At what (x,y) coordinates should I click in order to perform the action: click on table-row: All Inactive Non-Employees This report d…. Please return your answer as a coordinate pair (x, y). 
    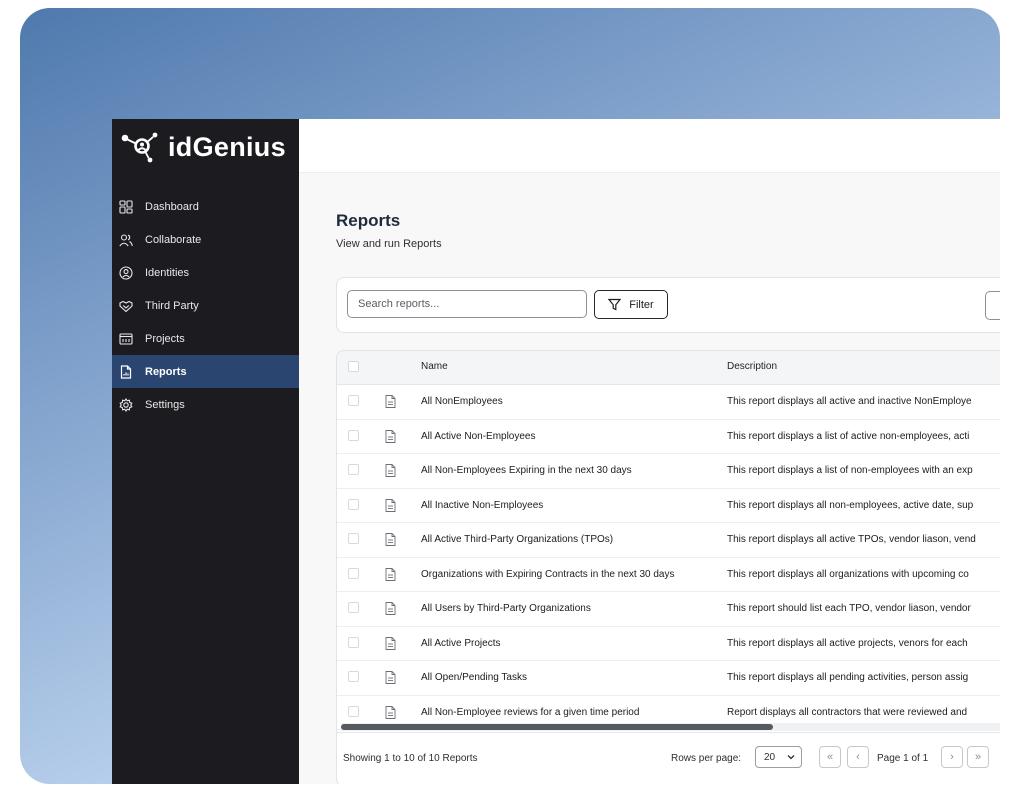
    Looking at the image, I should click on (668, 506).